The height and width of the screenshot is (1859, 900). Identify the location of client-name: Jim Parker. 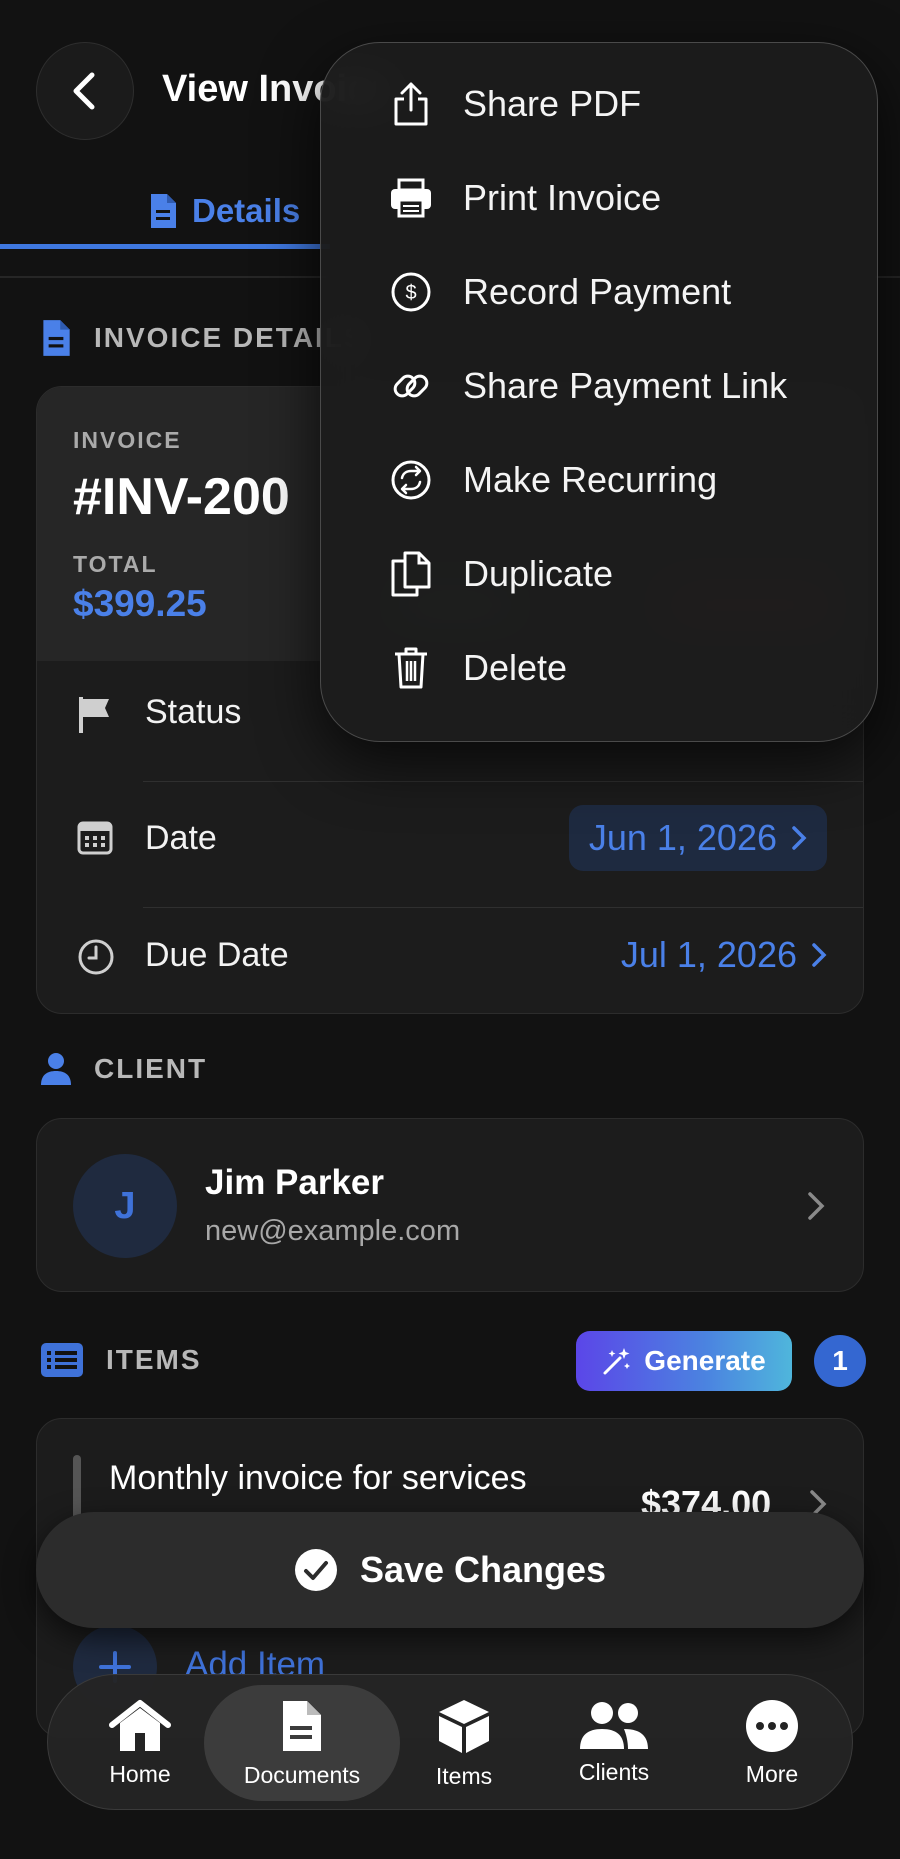
(295, 1182).